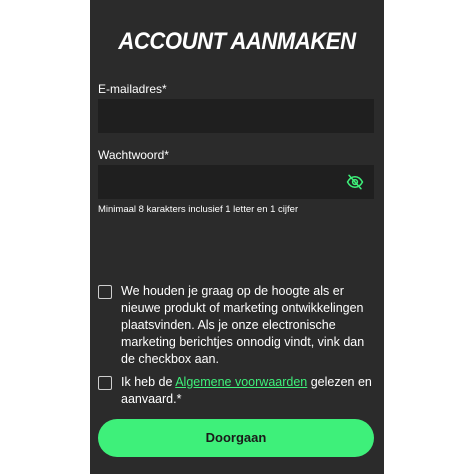 The width and height of the screenshot is (474, 474). Describe the element at coordinates (237, 41) in the screenshot. I see `page-title: ACCOUNT AANMAKEN` at that location.